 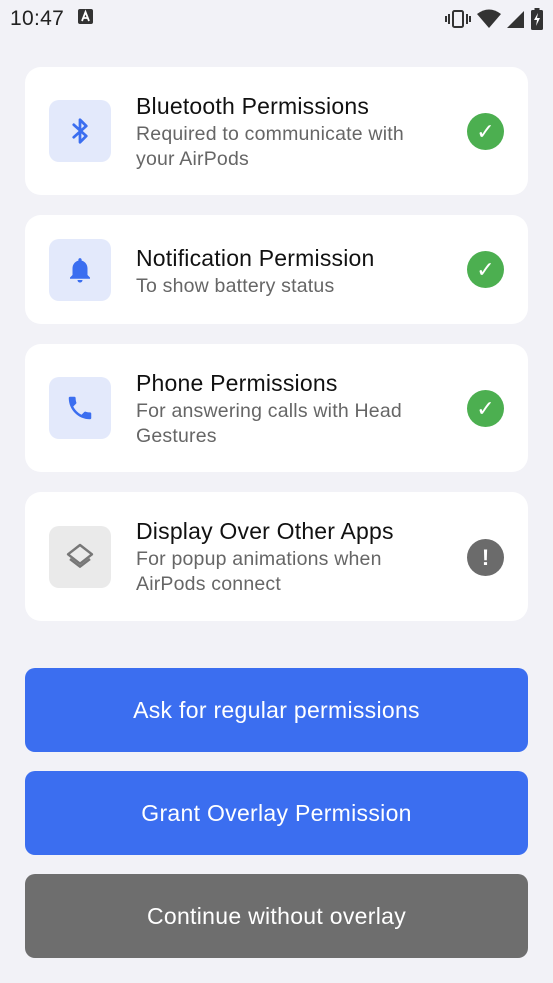 I want to click on status-right, so click(x=494, y=19).